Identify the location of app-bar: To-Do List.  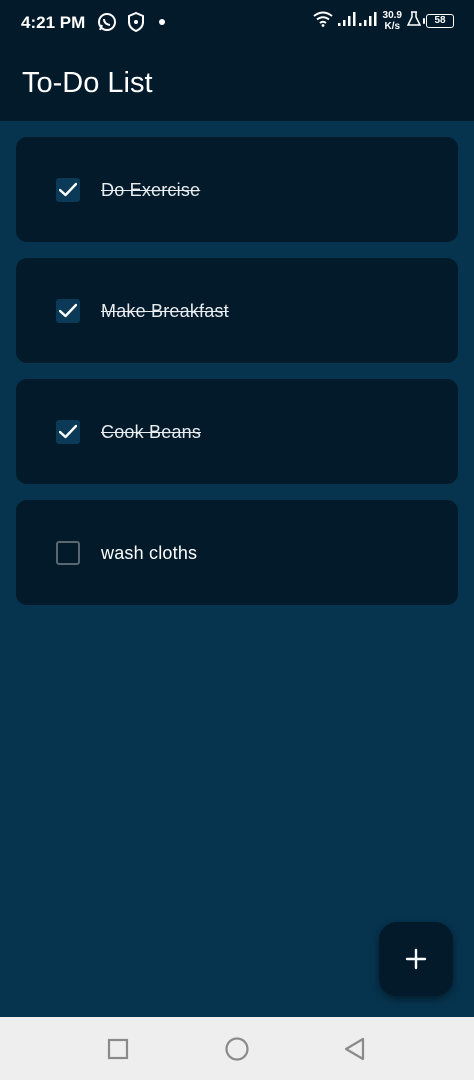
(237, 84).